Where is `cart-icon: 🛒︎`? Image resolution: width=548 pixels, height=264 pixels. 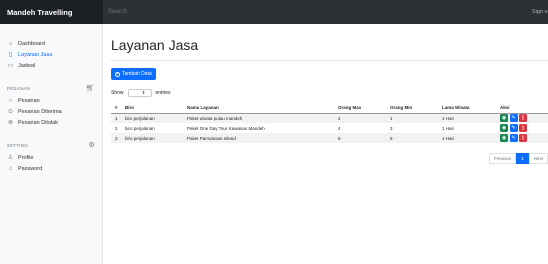
cart-icon: 🛒︎ is located at coordinates (90, 88).